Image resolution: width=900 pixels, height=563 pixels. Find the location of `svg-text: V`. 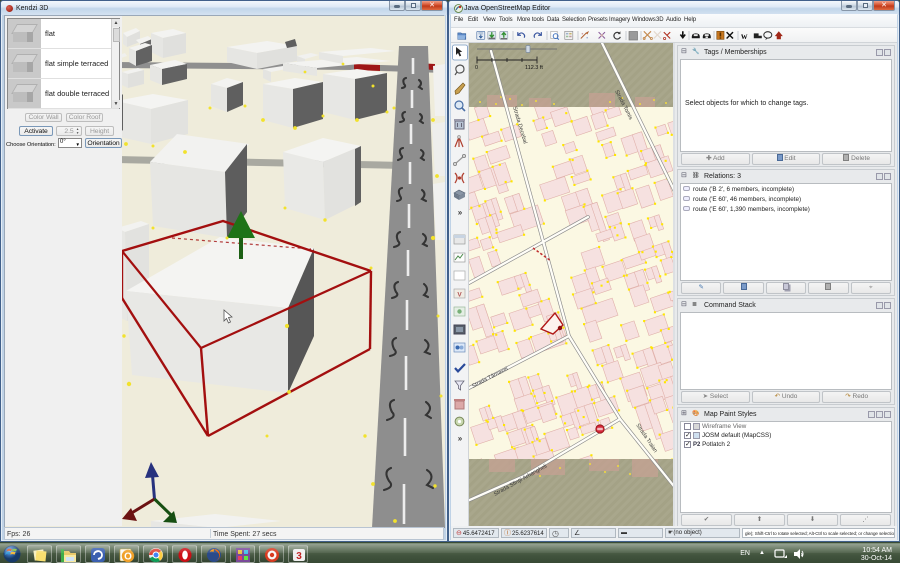

svg-text: V is located at coordinates (459, 295).